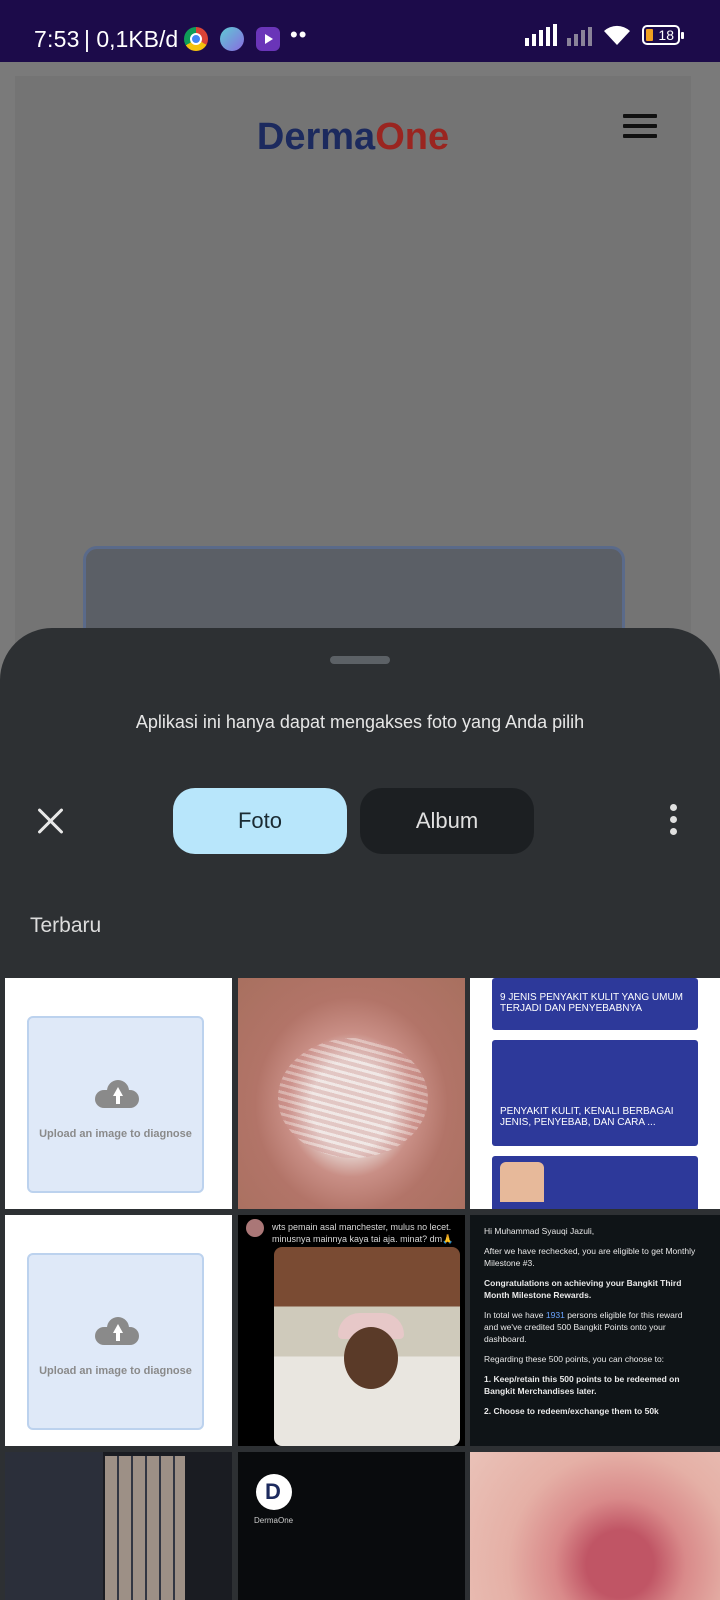  I want to click on app-label: DermaOne, so click(274, 1520).